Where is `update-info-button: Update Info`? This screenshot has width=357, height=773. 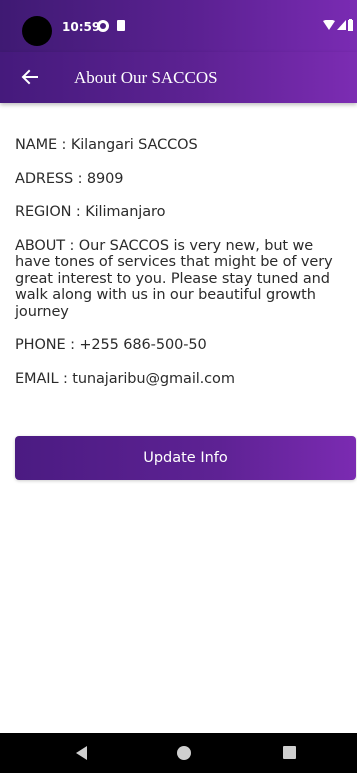
update-info-button: Update Info is located at coordinates (185, 458).